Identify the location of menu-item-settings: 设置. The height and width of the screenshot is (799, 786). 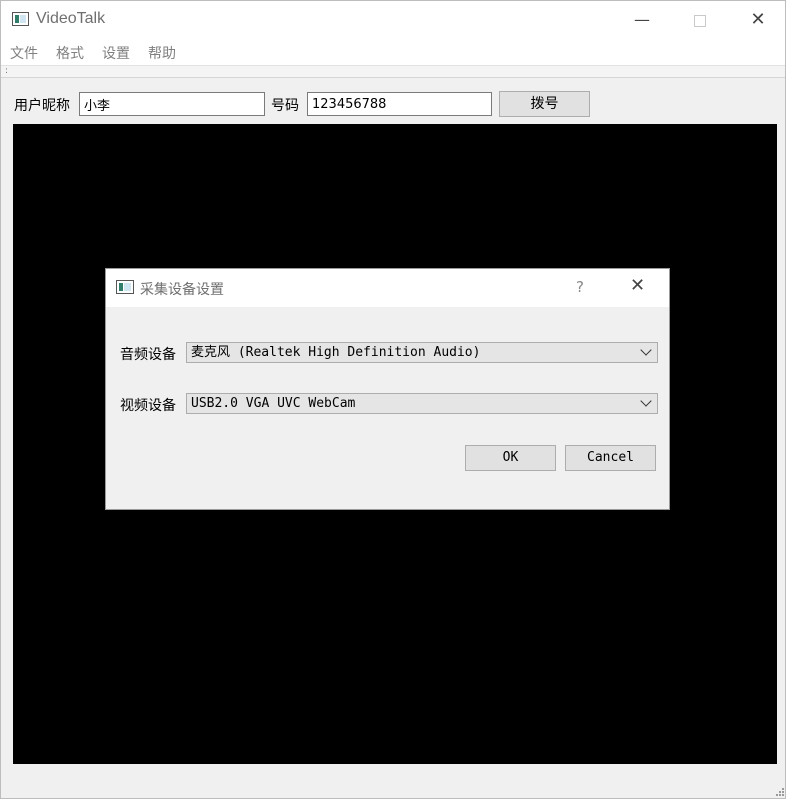
(116, 53).